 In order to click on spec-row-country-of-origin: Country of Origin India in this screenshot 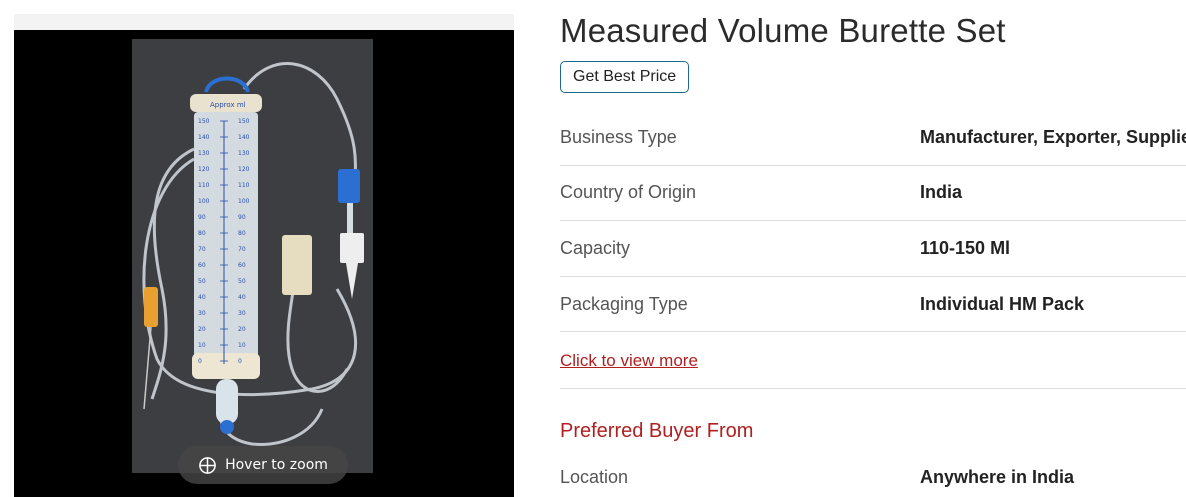, I will do `click(873, 194)`.